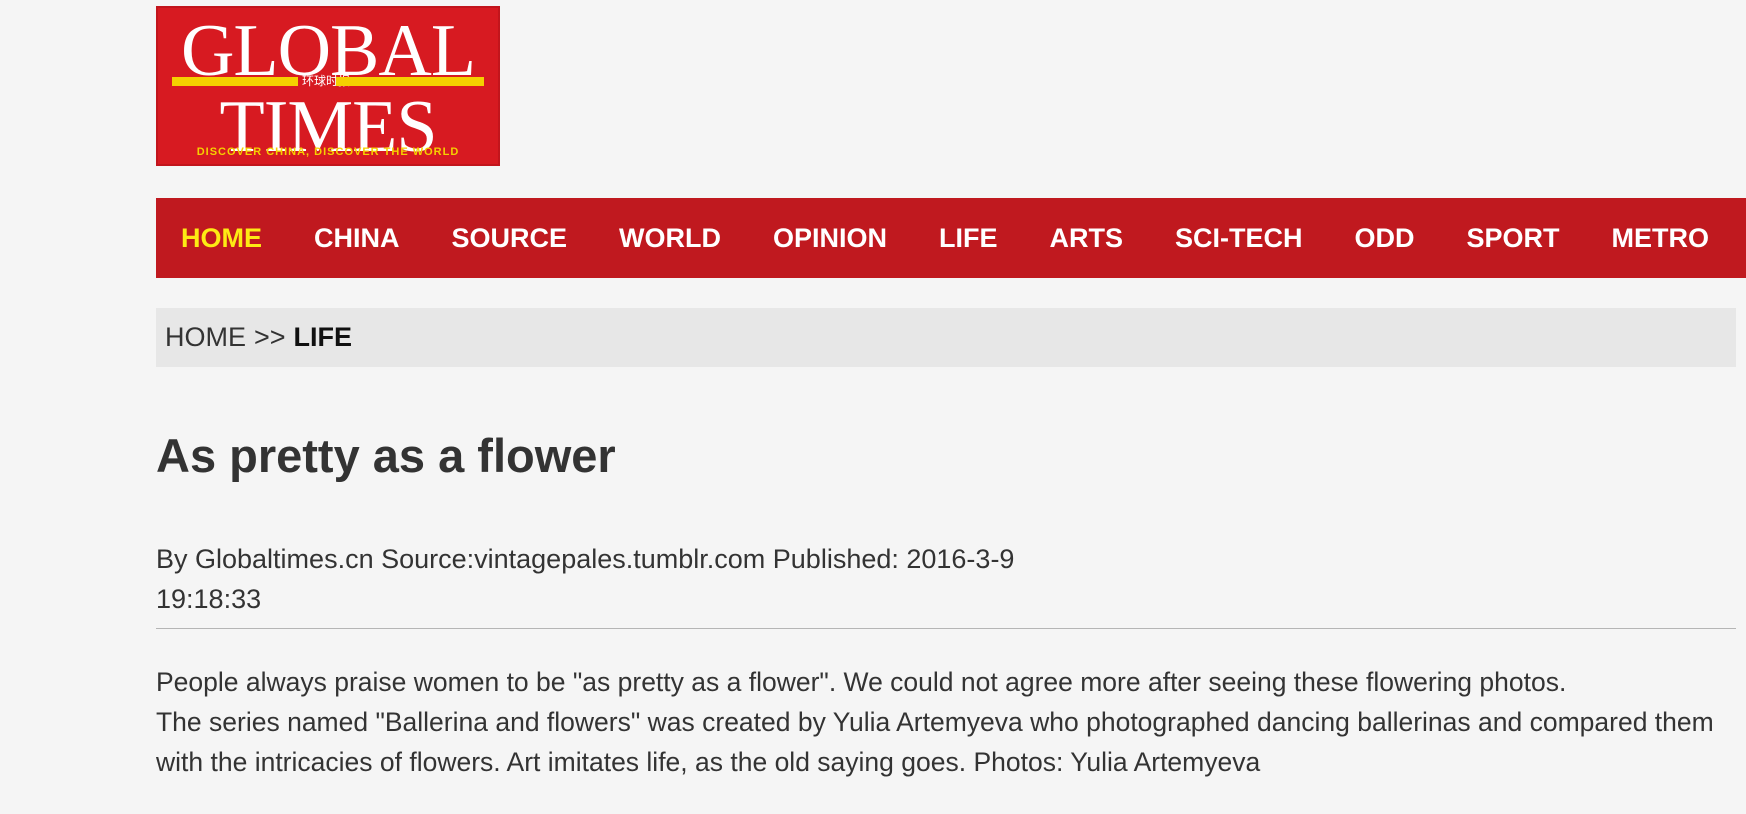 The height and width of the screenshot is (814, 1746). I want to click on nav-item-china: CHINA, so click(357, 238).